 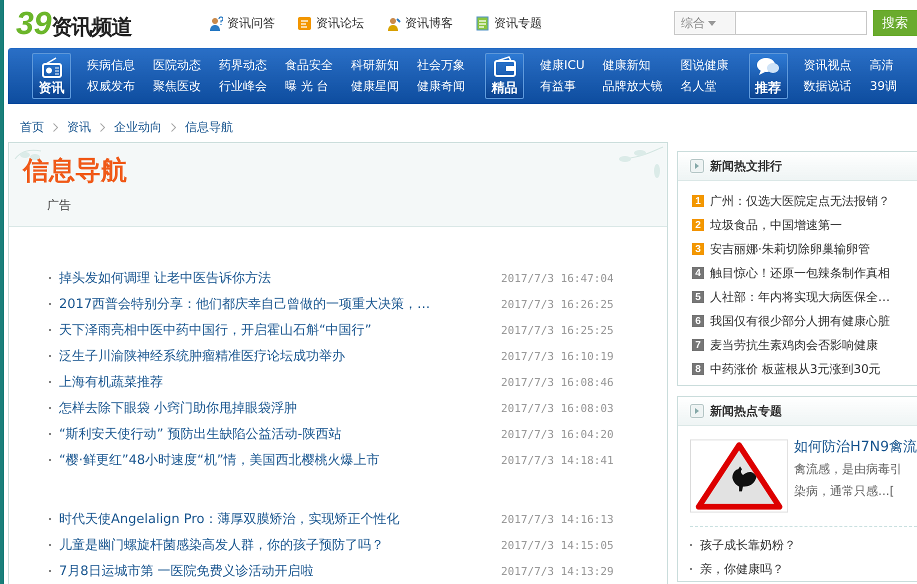 What do you see at coordinates (698, 369) in the screenshot?
I see `rank-number: 8` at bounding box center [698, 369].